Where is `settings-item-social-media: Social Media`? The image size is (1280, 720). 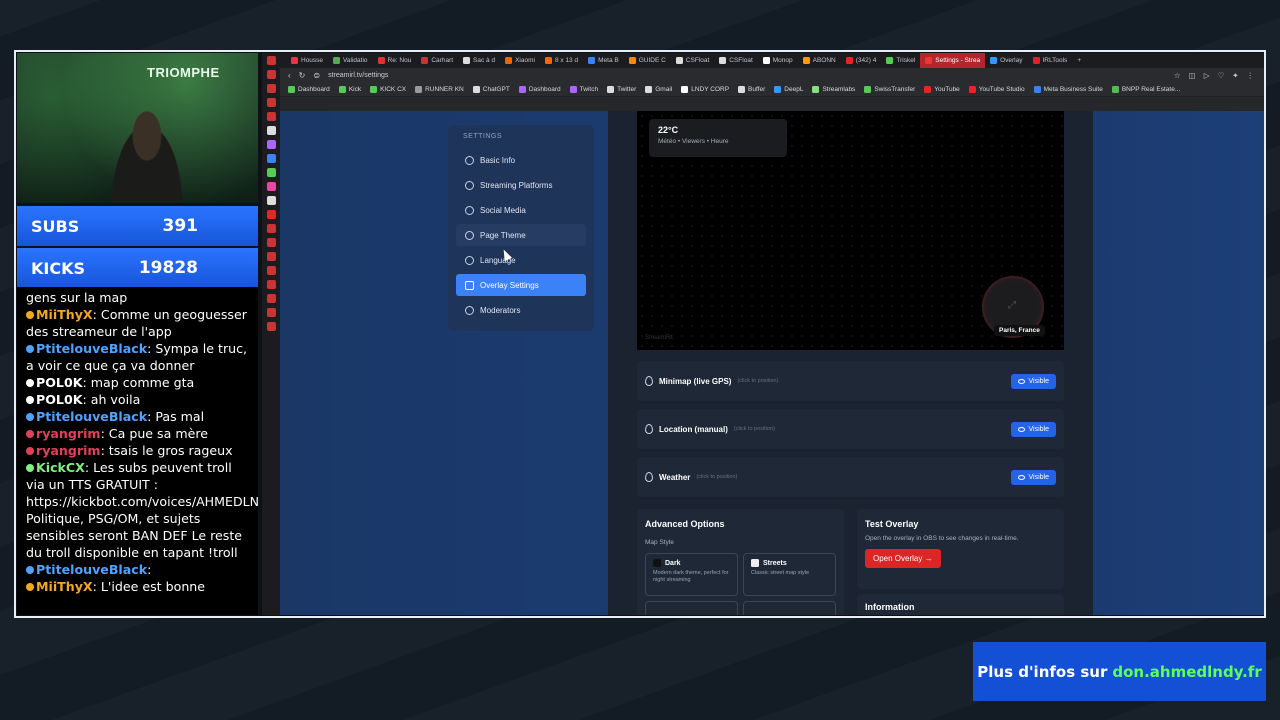 settings-item-social-media: Social Media is located at coordinates (521, 210).